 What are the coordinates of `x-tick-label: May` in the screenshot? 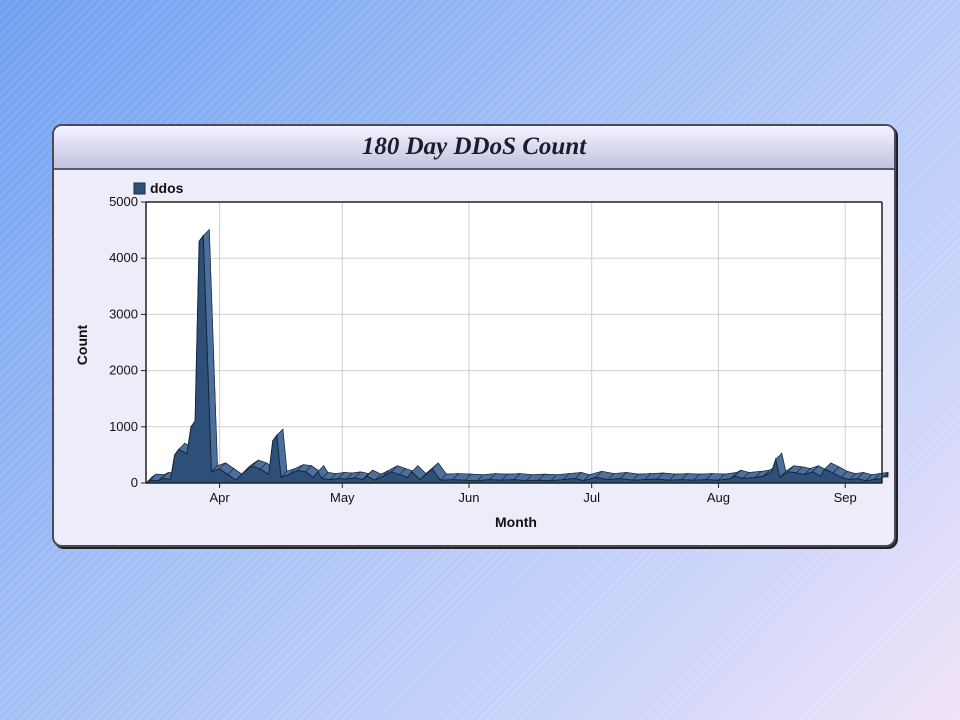 It's located at (342, 497).